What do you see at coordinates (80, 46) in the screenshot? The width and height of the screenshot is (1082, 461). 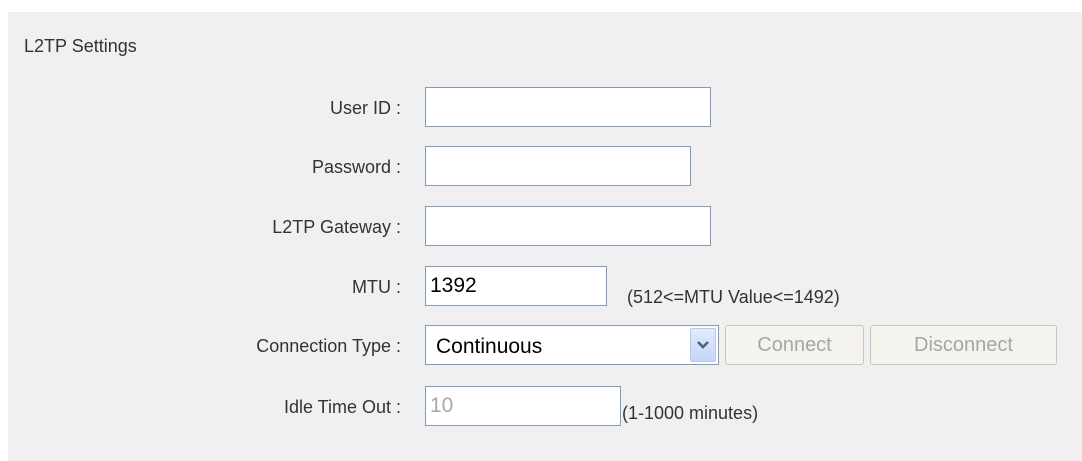 I see `section-title: L2TP Settings` at bounding box center [80, 46].